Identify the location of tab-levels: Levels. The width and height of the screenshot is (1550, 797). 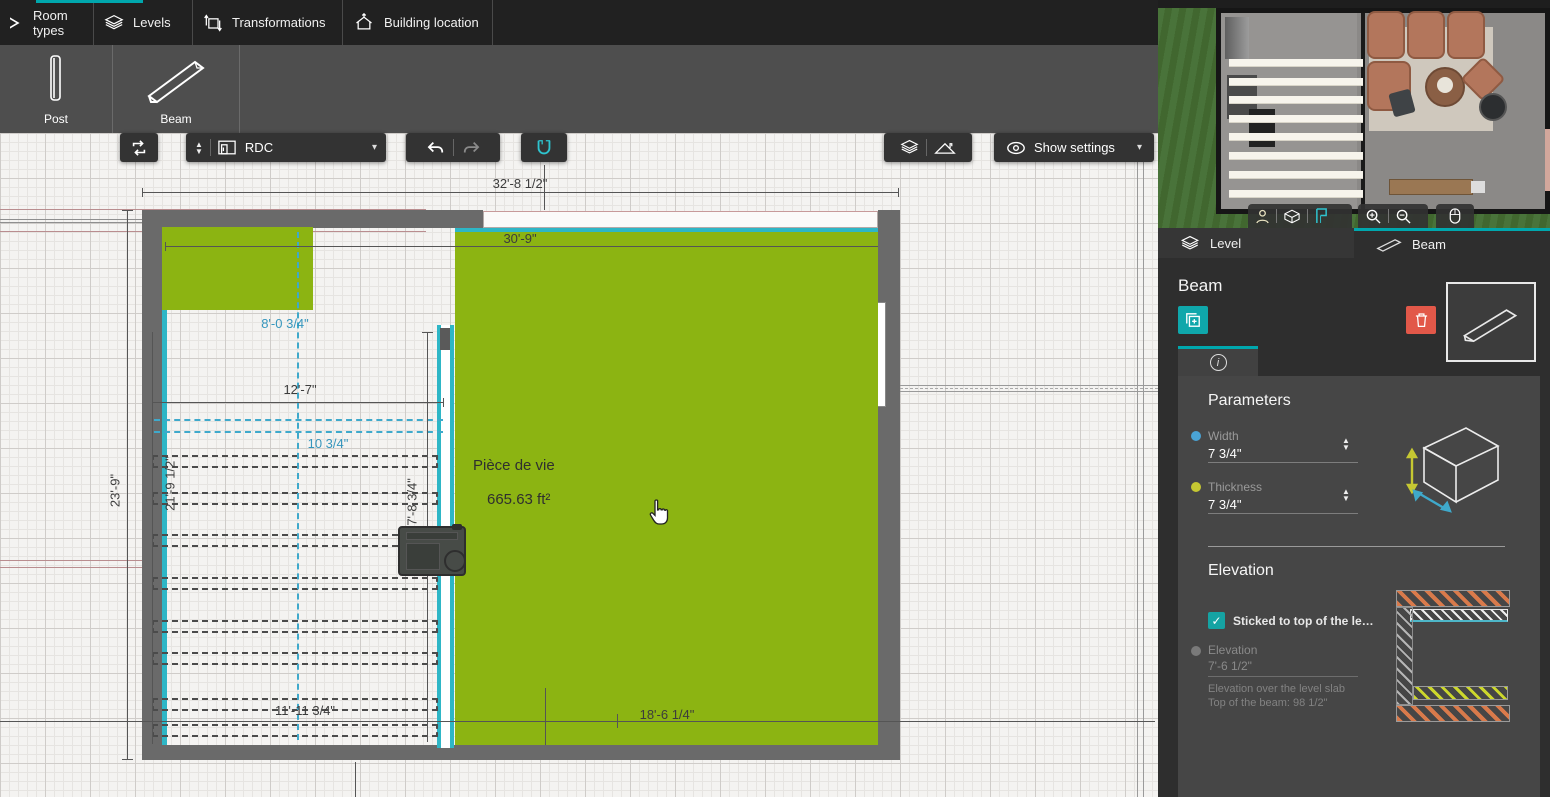
(143, 22).